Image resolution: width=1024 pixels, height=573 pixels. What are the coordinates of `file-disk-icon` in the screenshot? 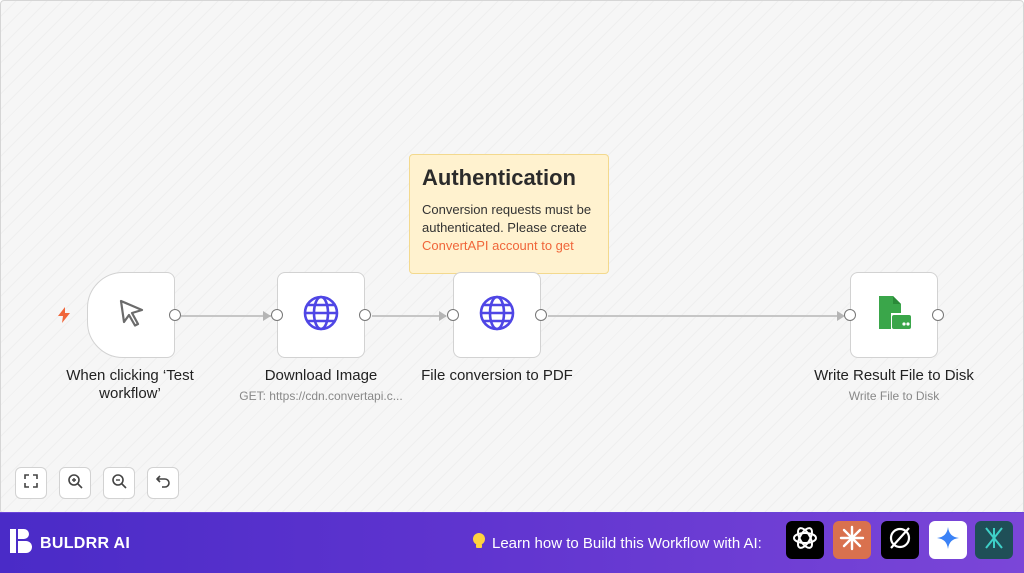 It's located at (894, 315).